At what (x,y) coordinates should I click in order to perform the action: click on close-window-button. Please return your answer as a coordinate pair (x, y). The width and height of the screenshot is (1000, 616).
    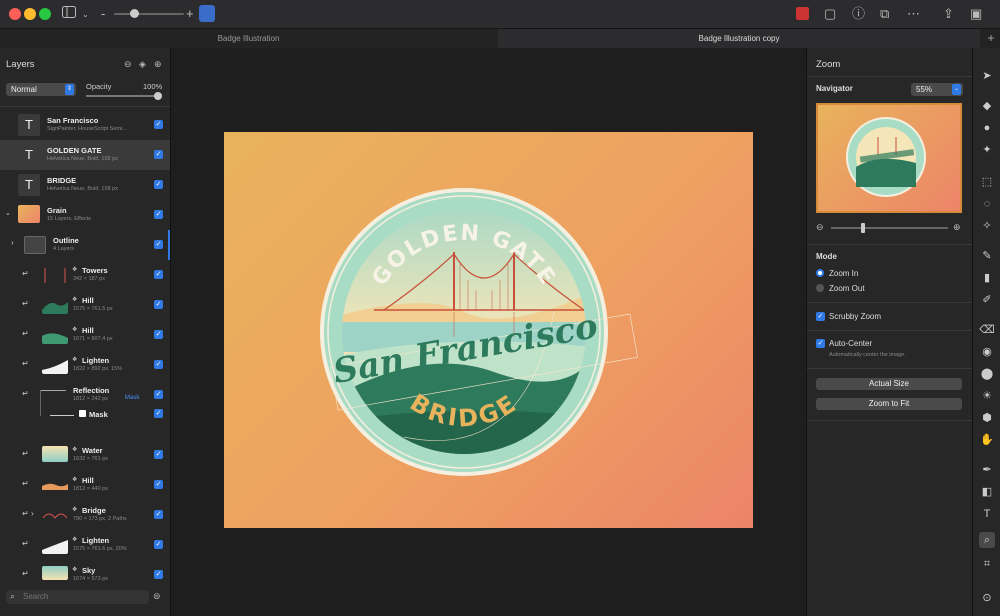
    Looking at the image, I should click on (15, 14).